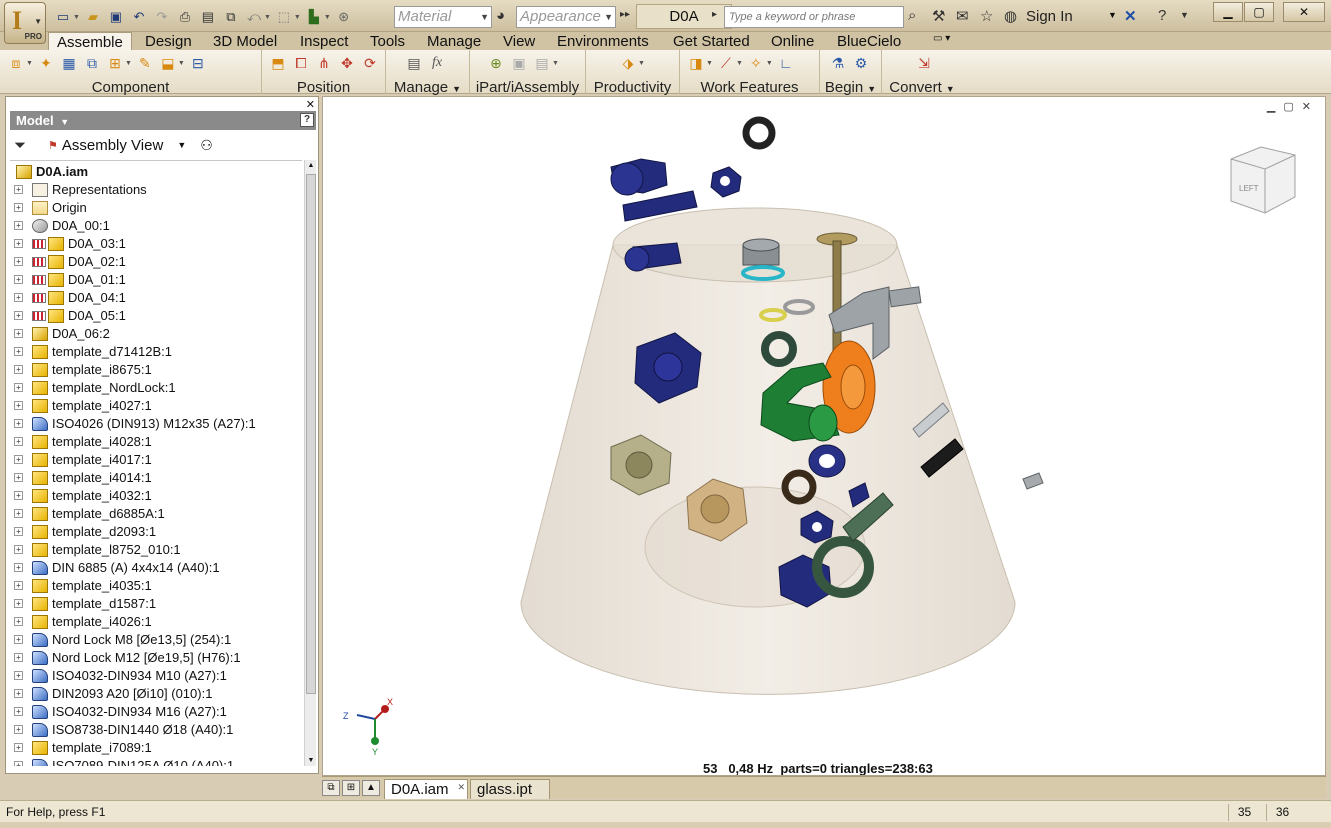 This screenshot has width=1331, height=828. Describe the element at coordinates (1162, 15) in the screenshot. I see `help-icon: ?` at that location.